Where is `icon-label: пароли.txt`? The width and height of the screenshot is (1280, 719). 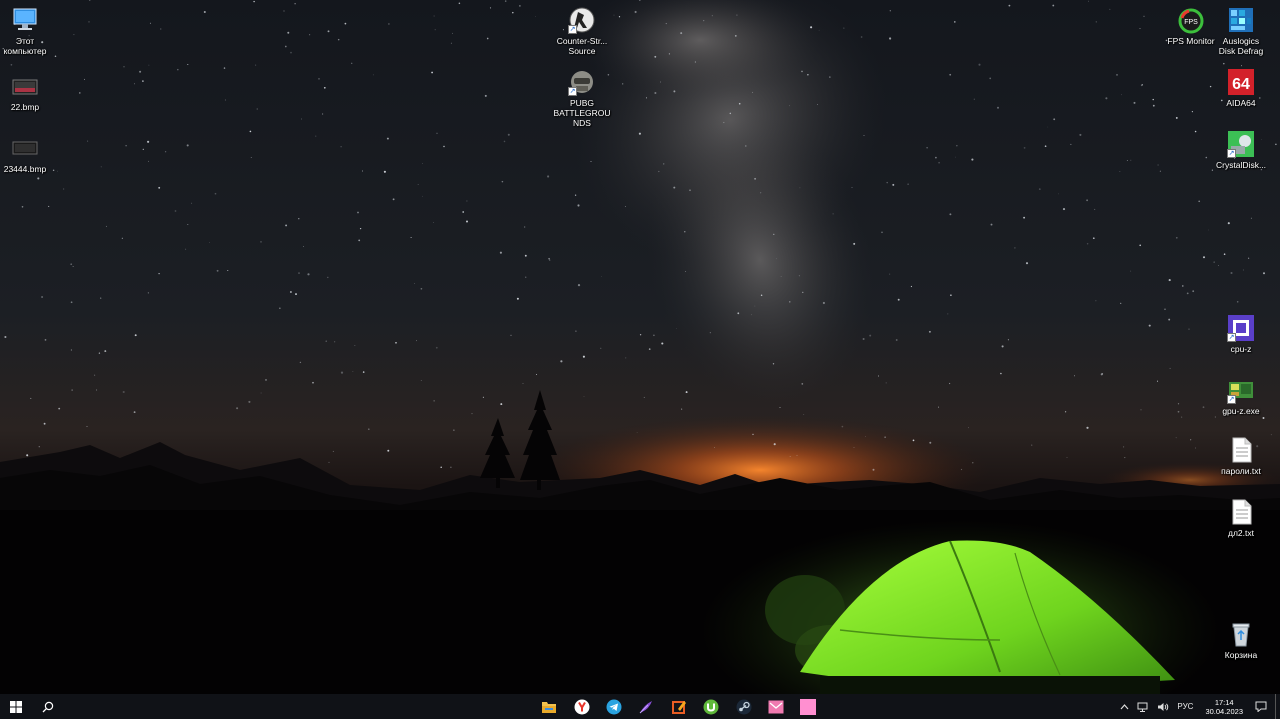 icon-label: пароли.txt is located at coordinates (1241, 471).